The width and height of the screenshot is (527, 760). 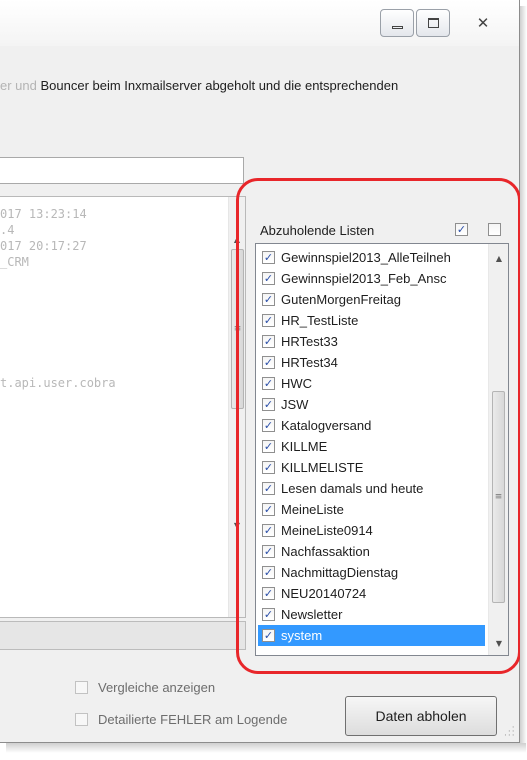 What do you see at coordinates (193, 719) in the screenshot?
I see `errors-label: Detailierte FEHLER am Logende` at bounding box center [193, 719].